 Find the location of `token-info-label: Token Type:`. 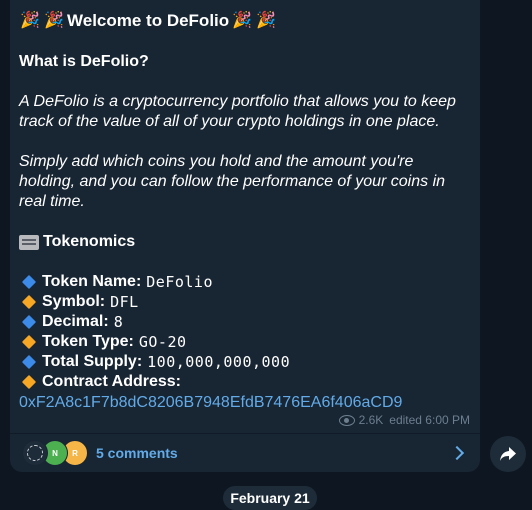

token-info-label: Token Type: is located at coordinates (88, 341).